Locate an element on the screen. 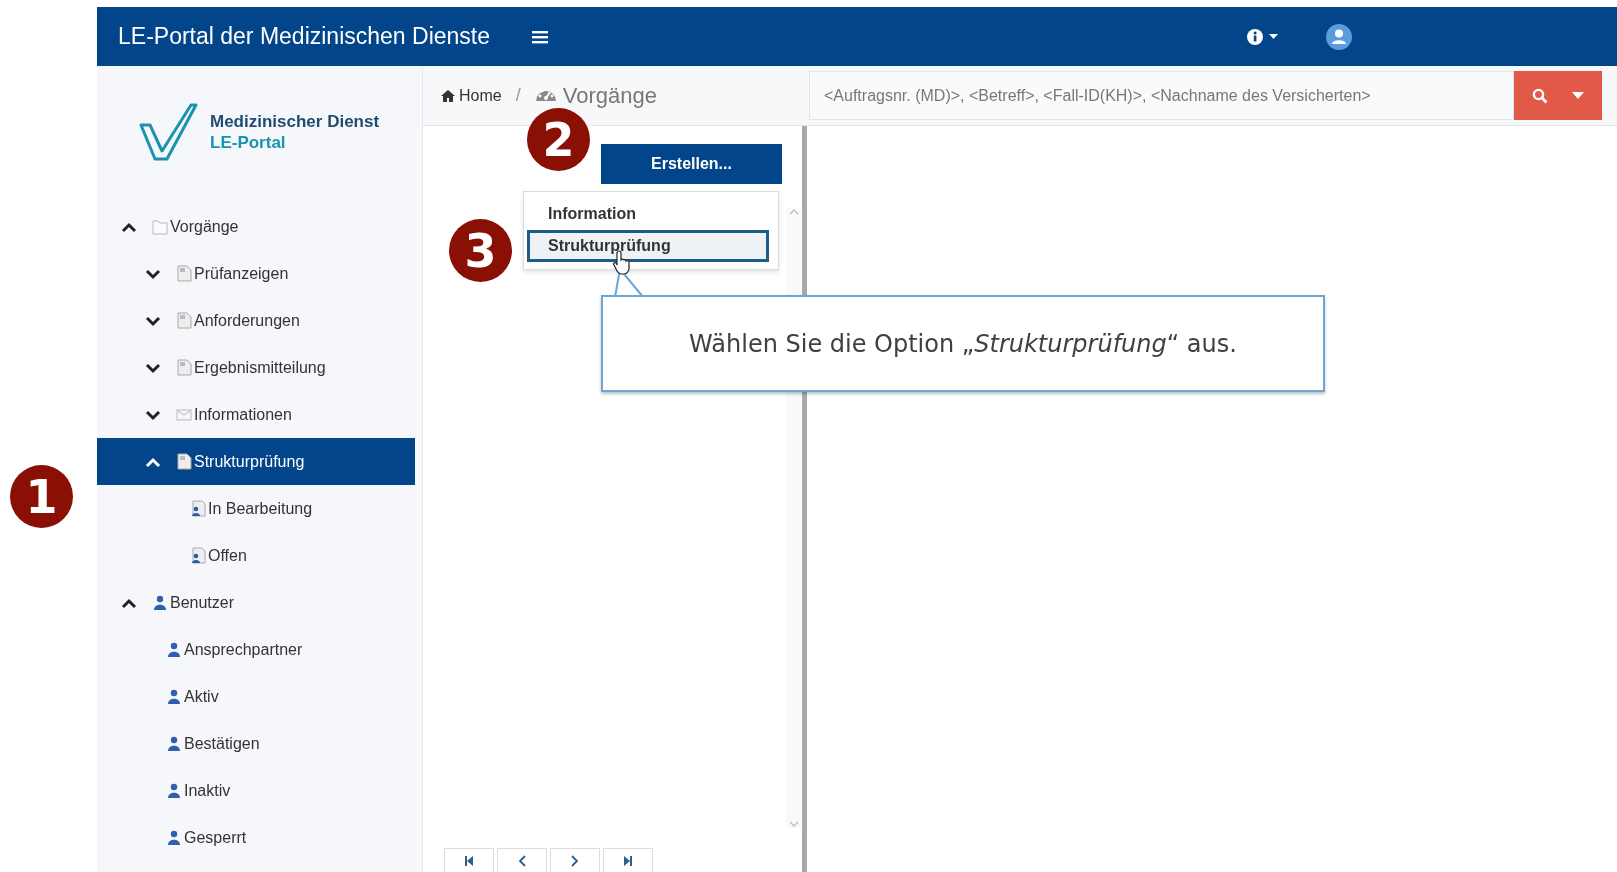  step-badge: 2 is located at coordinates (558, 139).